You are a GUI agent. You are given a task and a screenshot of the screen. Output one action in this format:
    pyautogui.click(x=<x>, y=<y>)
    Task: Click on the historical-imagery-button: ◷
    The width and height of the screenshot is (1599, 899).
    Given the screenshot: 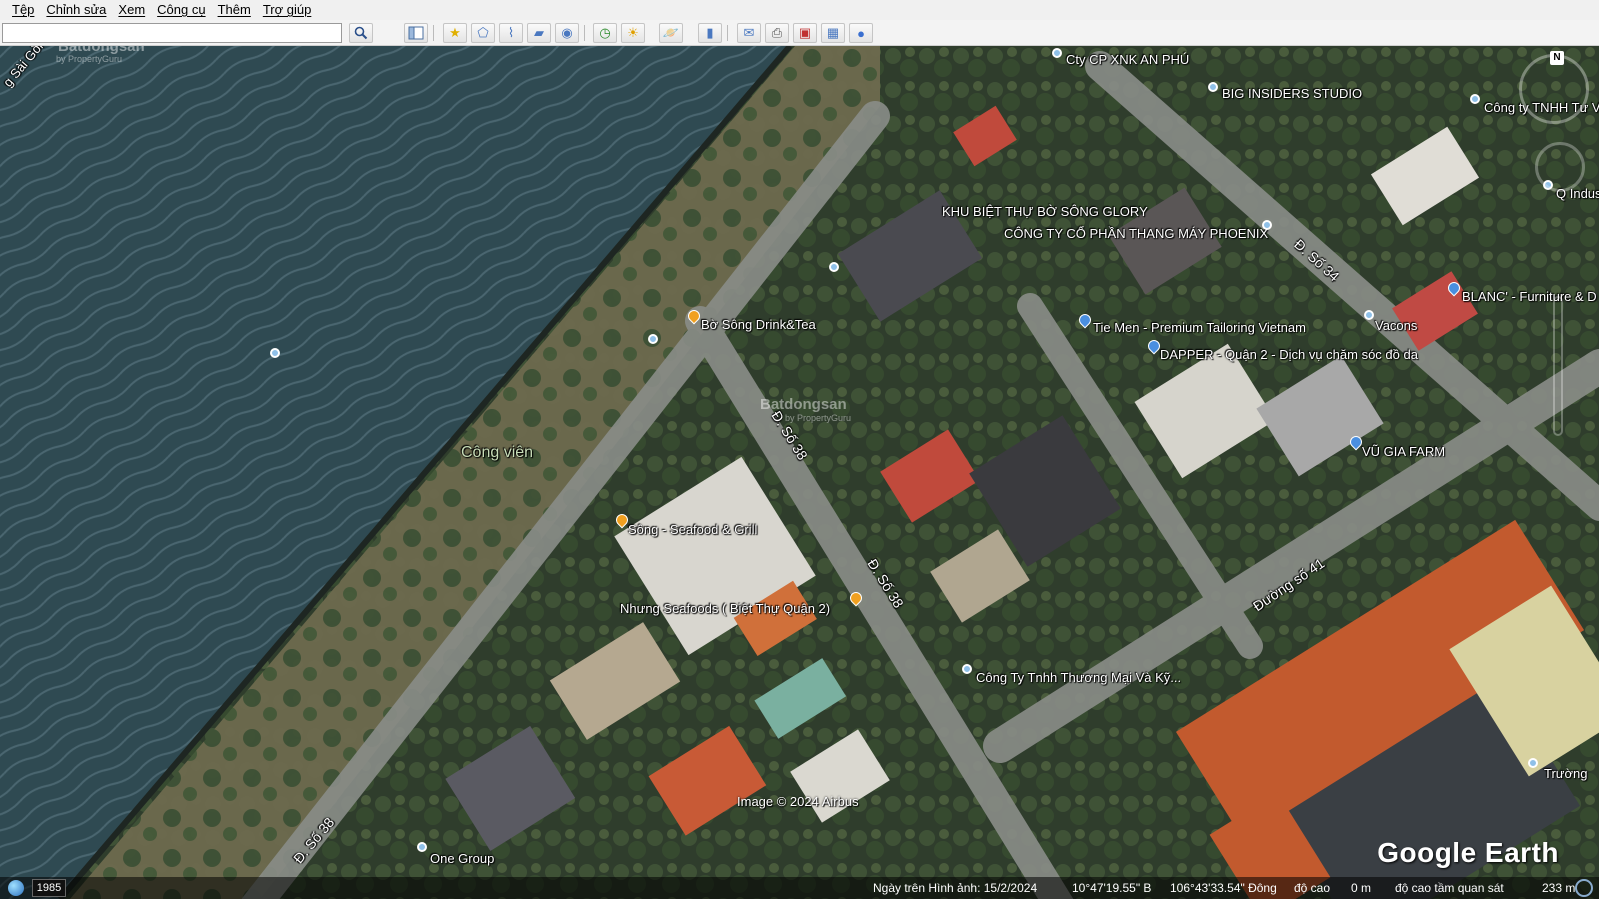 What is the action you would take?
    pyautogui.click(x=605, y=33)
    